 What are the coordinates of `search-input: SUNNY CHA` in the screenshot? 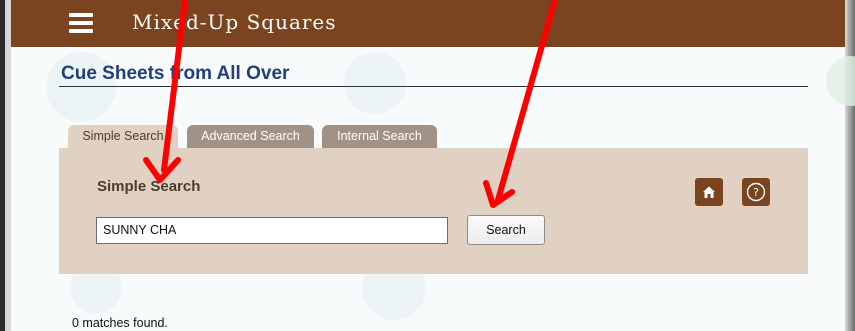 It's located at (272, 230).